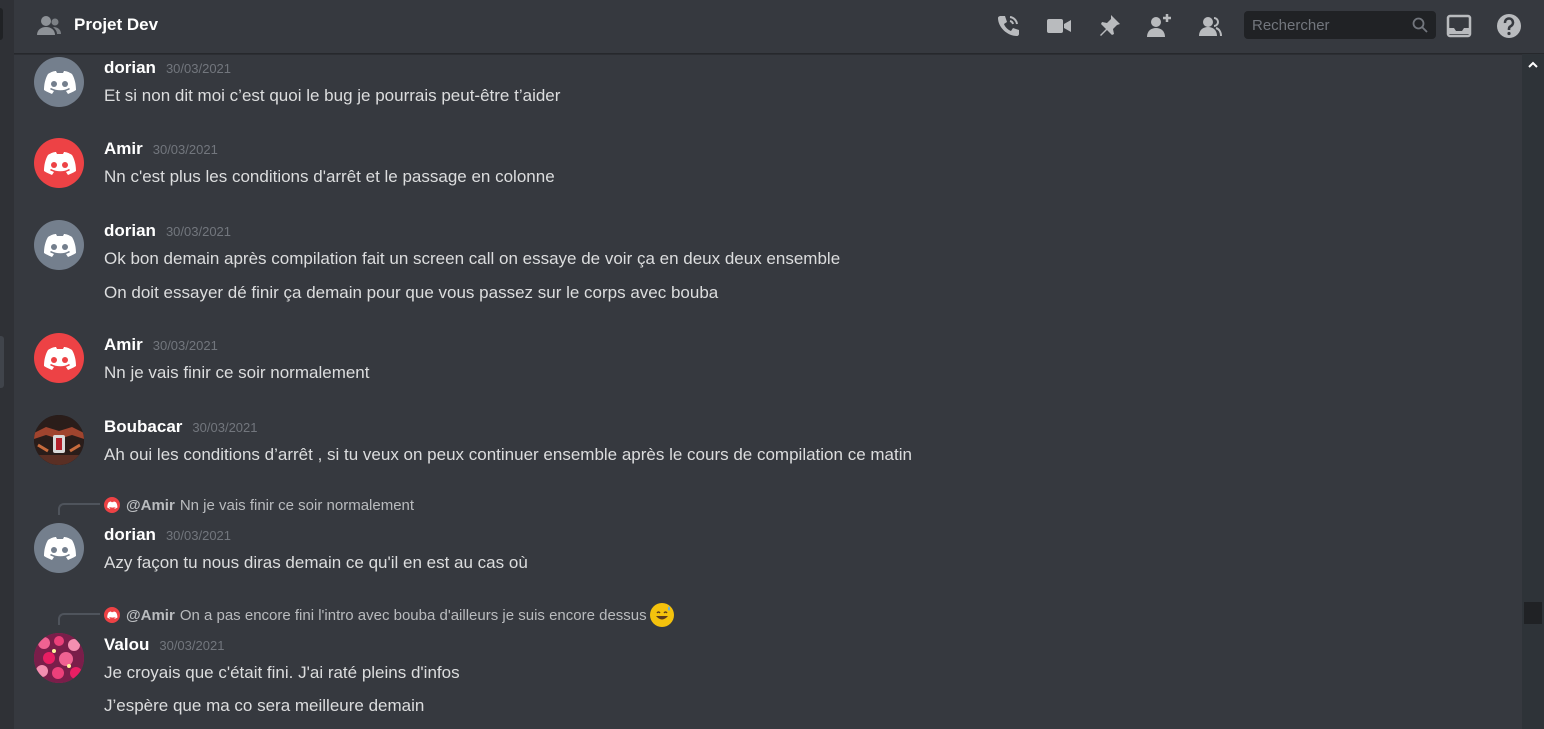 This screenshot has height=729, width=1544. What do you see at coordinates (1, 24) in the screenshot?
I see `server-indicator` at bounding box center [1, 24].